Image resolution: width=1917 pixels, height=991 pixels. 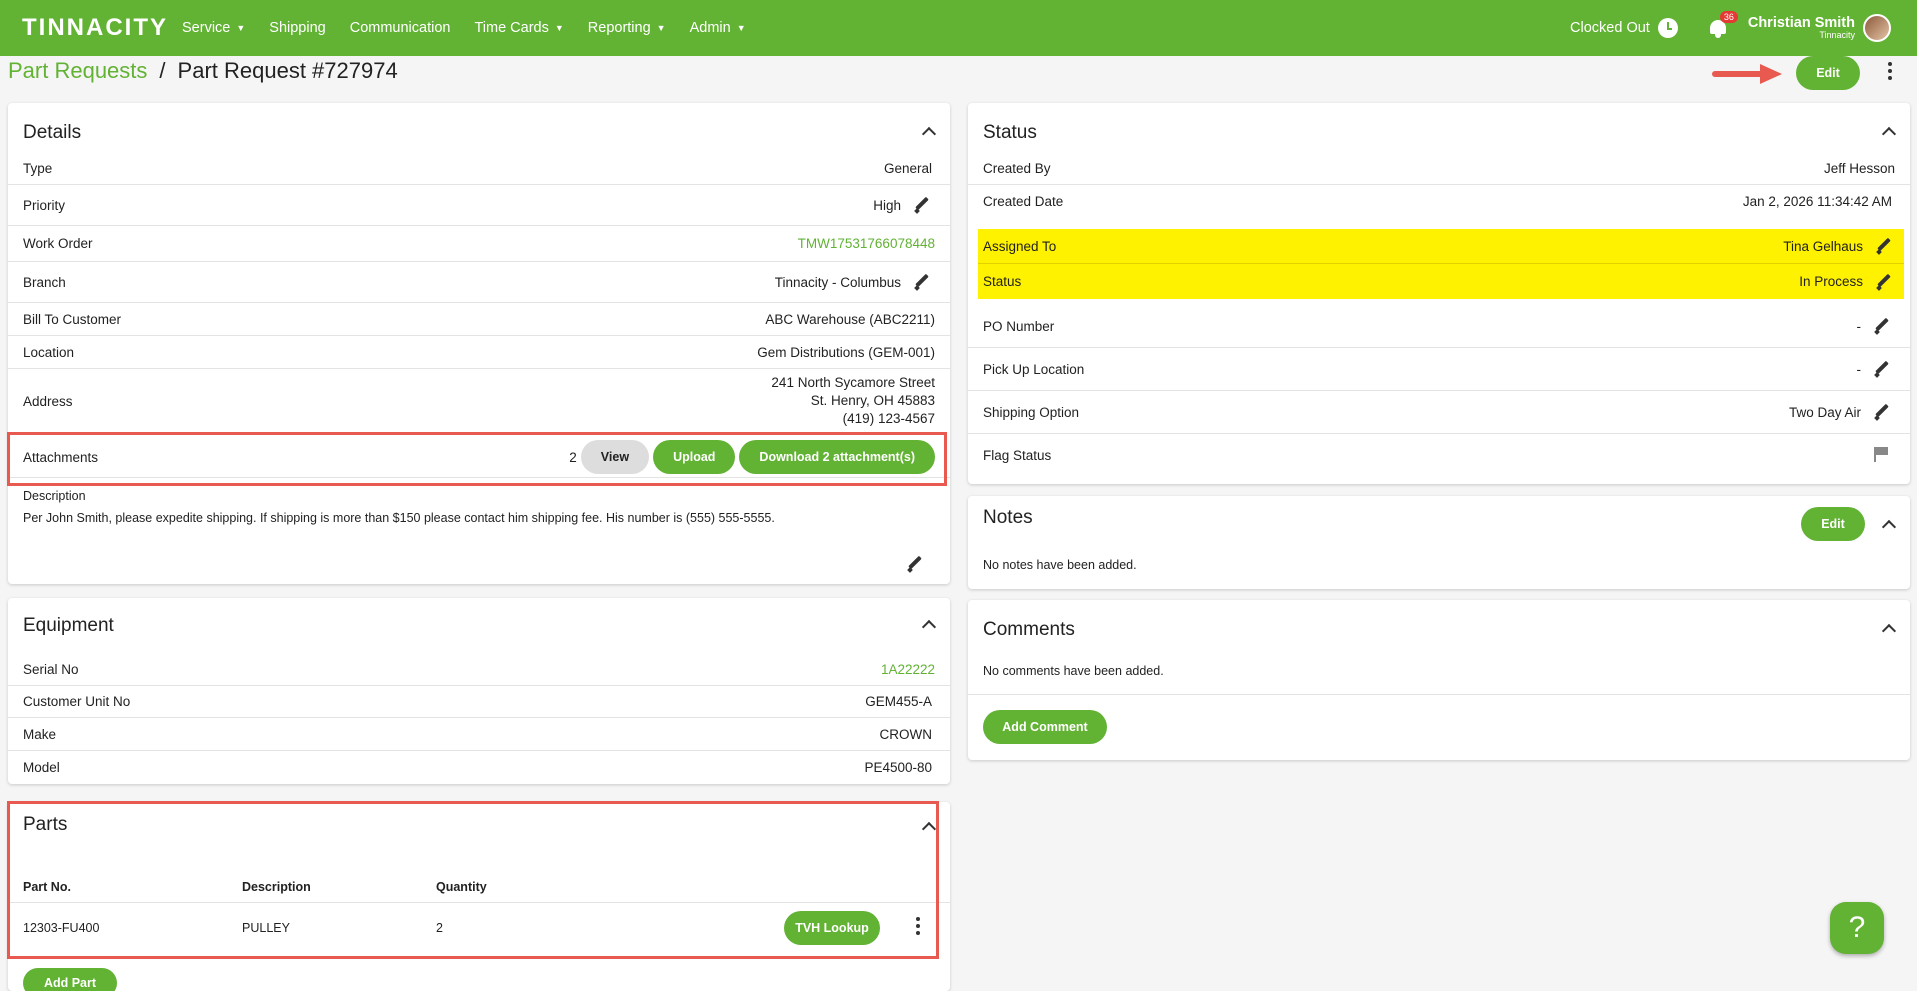 What do you see at coordinates (477, 767) in the screenshot?
I see `equipment-row-model: Model PE4500-80` at bounding box center [477, 767].